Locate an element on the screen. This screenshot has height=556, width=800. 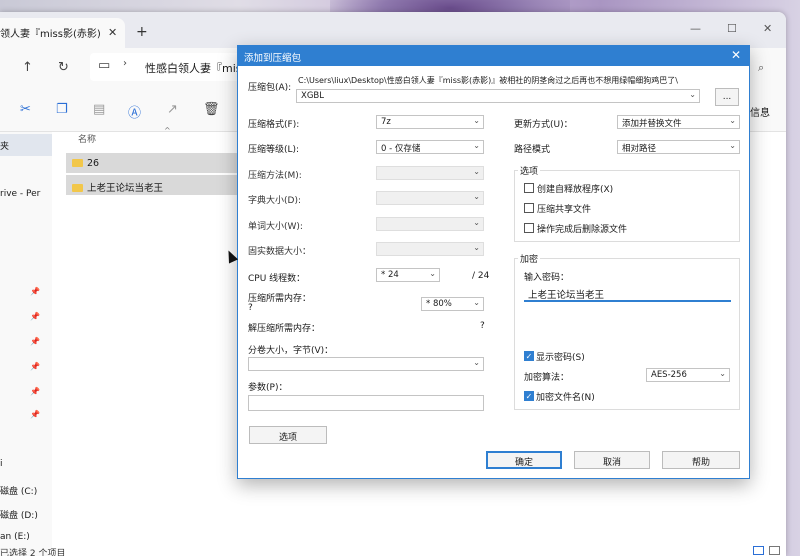
method-select: ⌄ is located at coordinates (430, 173).